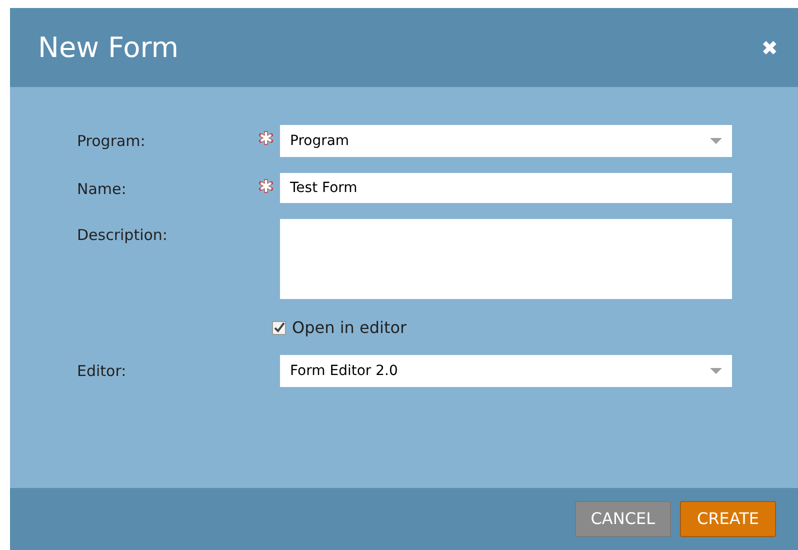 The width and height of the screenshot is (798, 550). Describe the element at coordinates (122, 235) in the screenshot. I see `field-label: Description:` at that location.